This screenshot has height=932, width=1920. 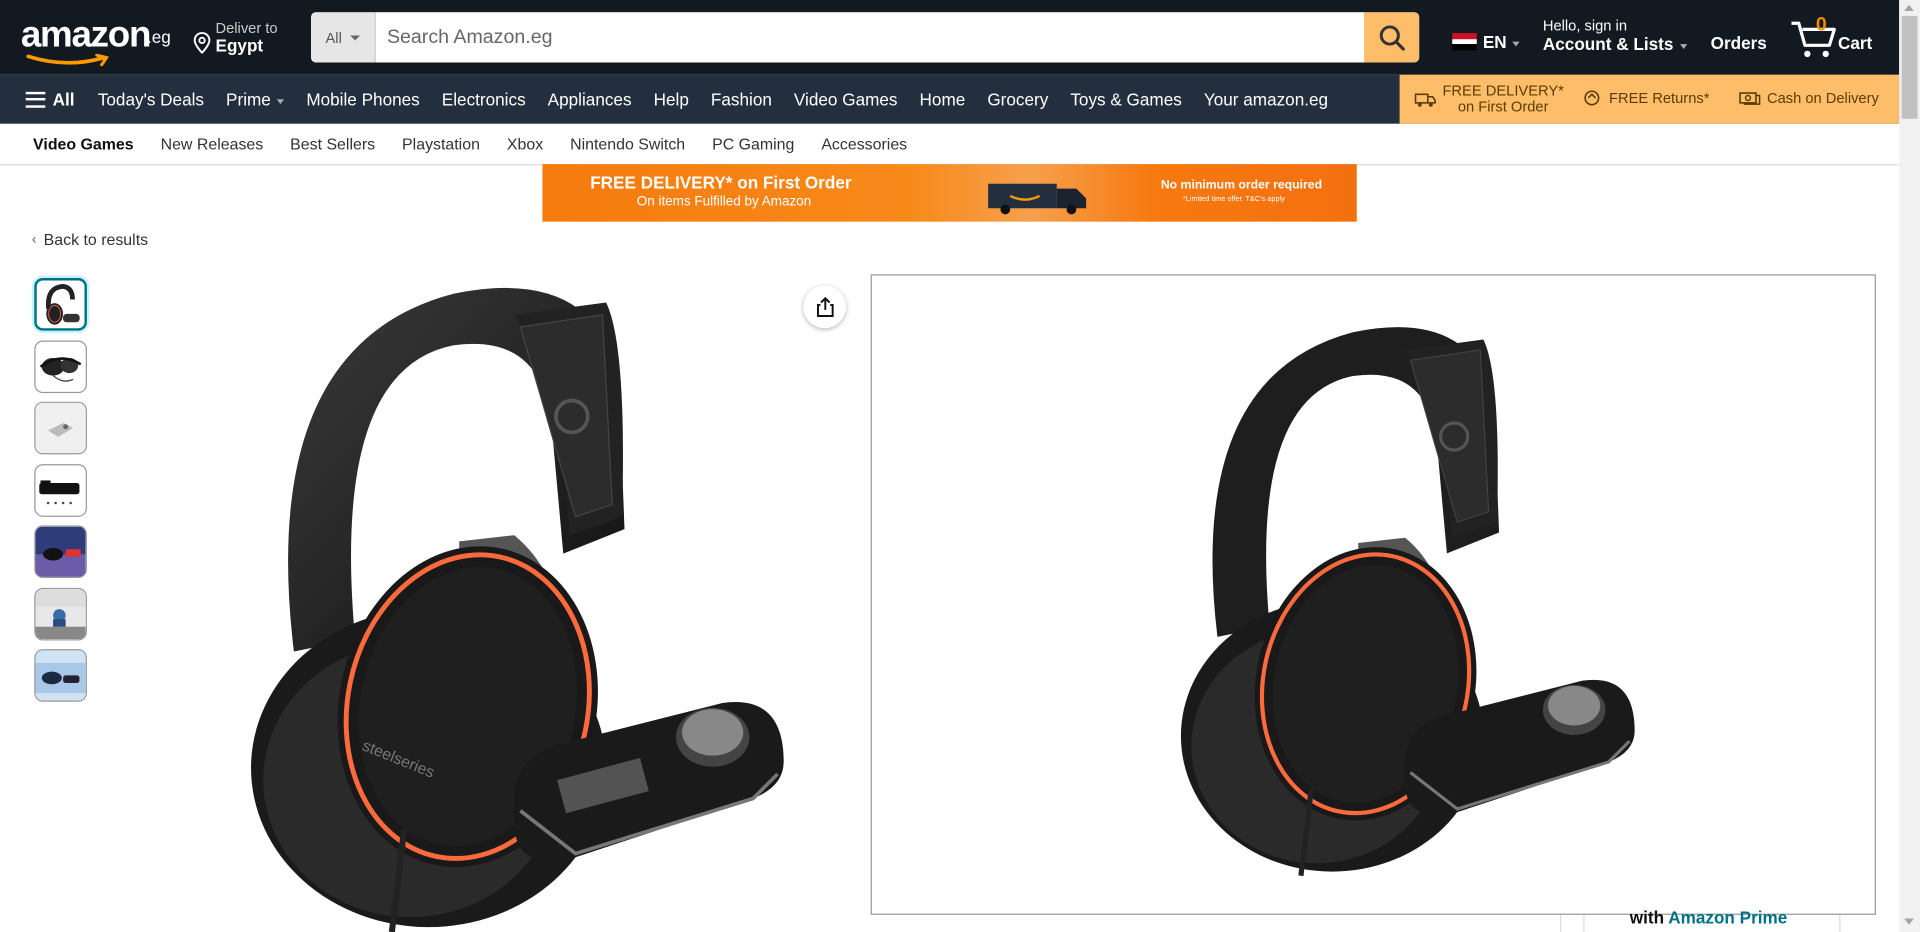 What do you see at coordinates (63, 99) in the screenshot?
I see `all-menu-label: All` at bounding box center [63, 99].